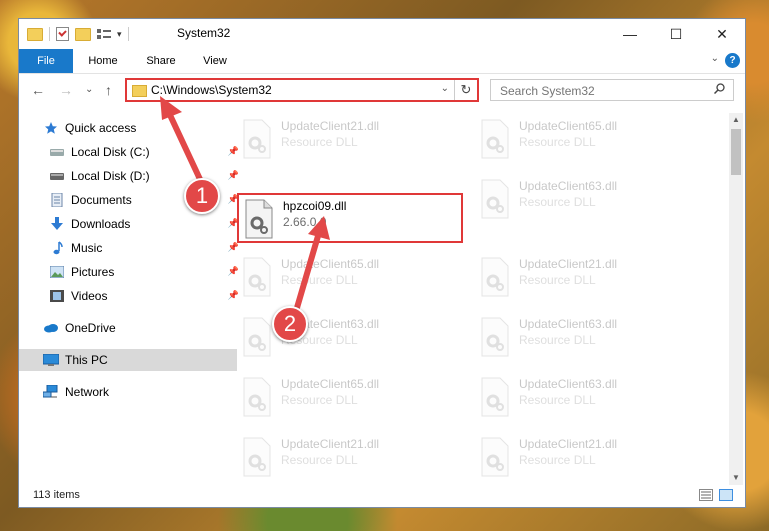  What do you see at coordinates (736, 299) in the screenshot?
I see `vertical-scrollbar: ▲ ▼` at bounding box center [736, 299].